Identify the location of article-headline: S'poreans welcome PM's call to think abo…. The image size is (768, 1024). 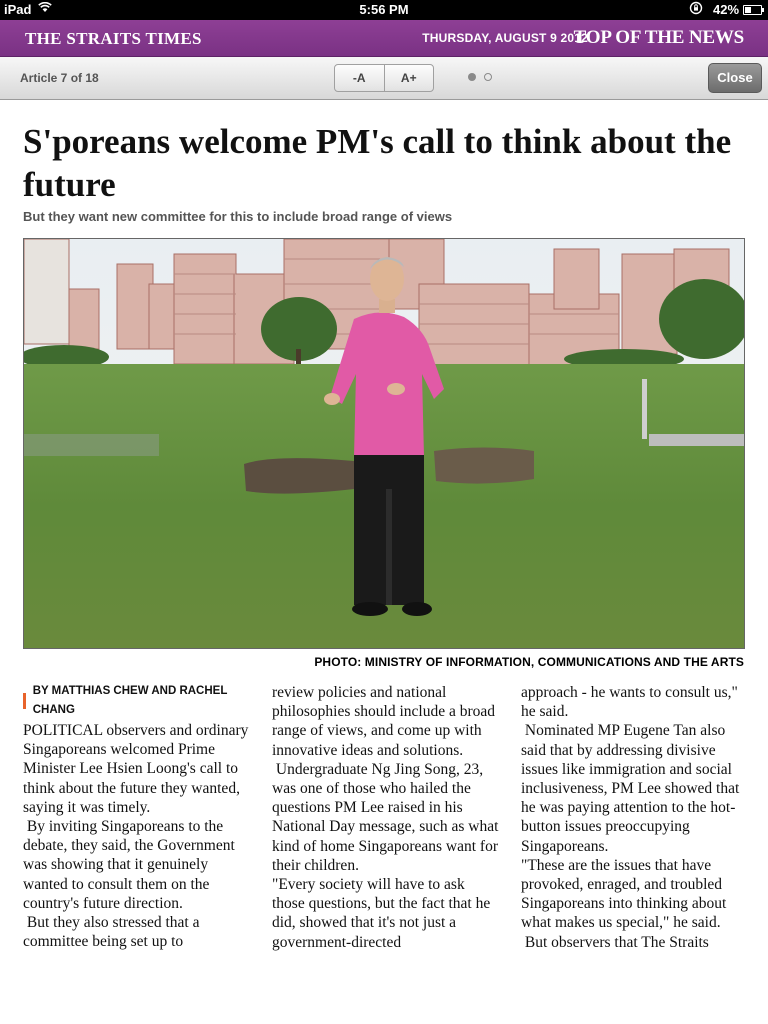
(377, 163).